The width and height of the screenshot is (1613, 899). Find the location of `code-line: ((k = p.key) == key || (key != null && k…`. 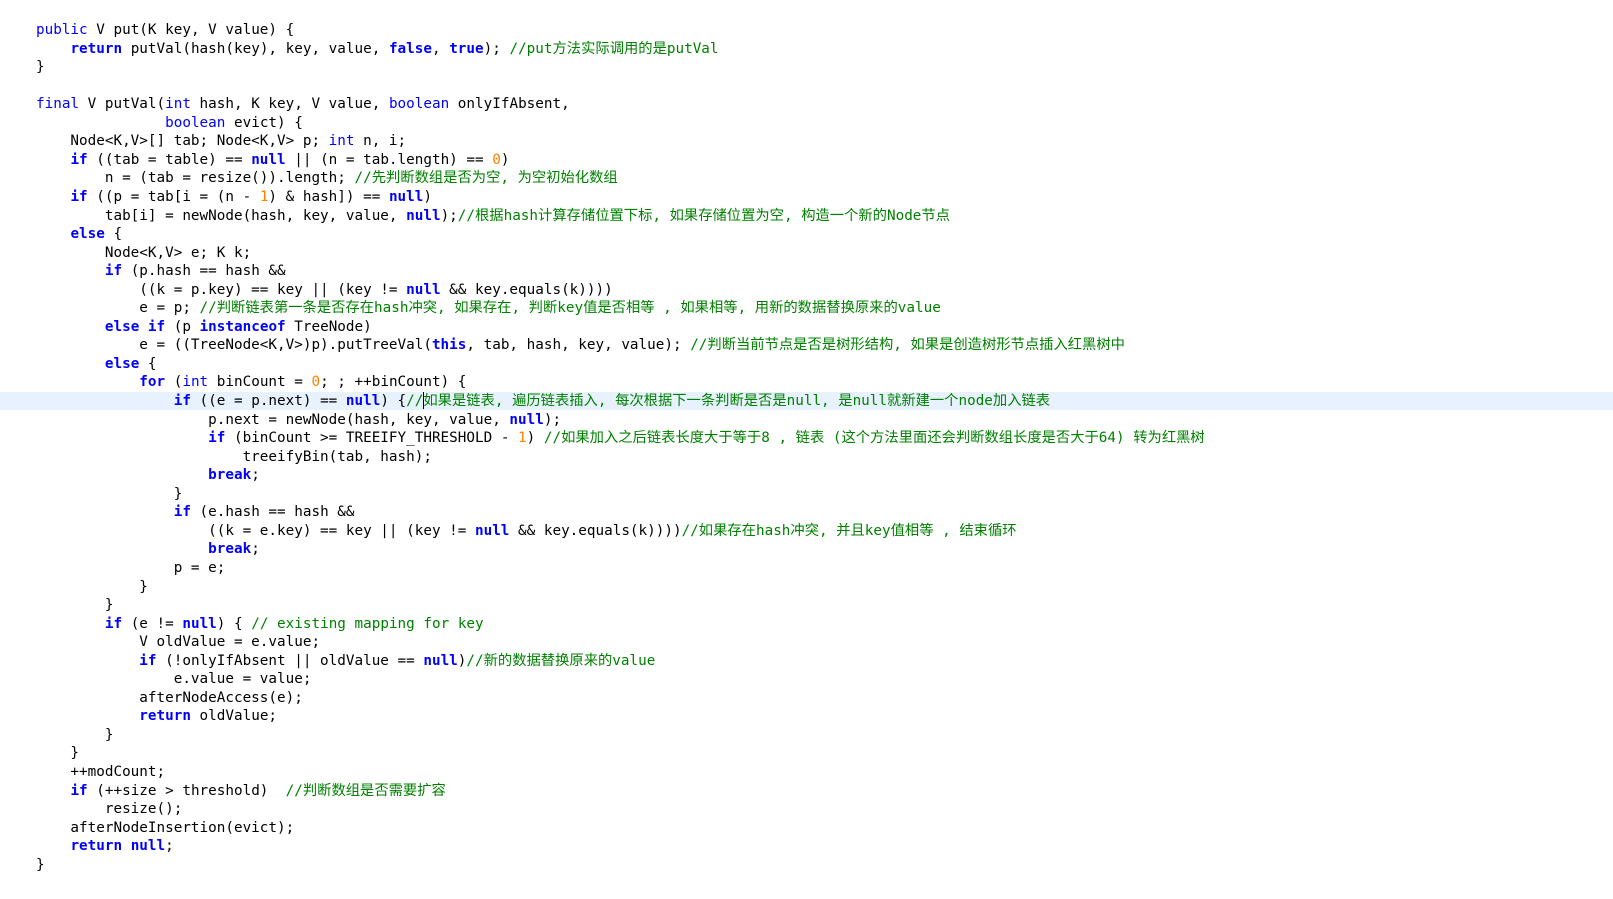

code-line: ((k = p.key) == key || (key != null && k… is located at coordinates (806, 290).